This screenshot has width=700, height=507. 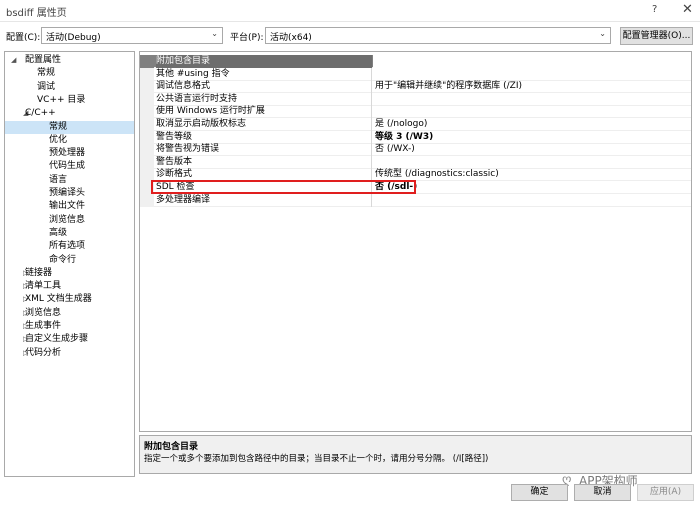 I want to click on configuration-select: 活动(Debug) ⌄, so click(x=132, y=35).